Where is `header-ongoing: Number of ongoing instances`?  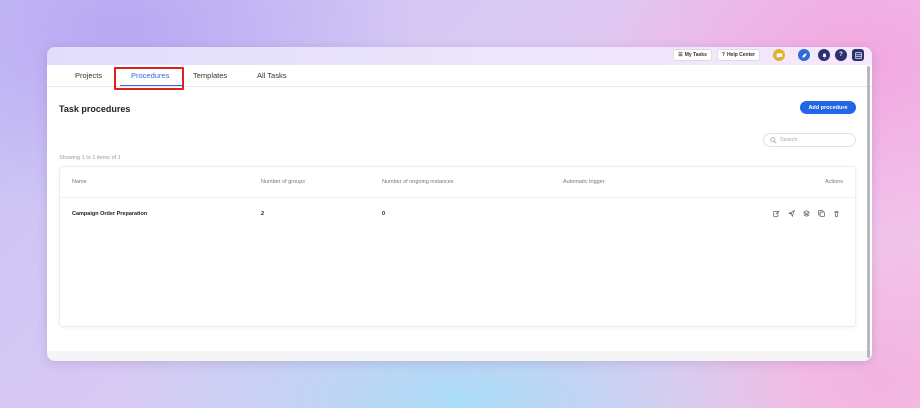 header-ongoing: Number of ongoing instances is located at coordinates (418, 182).